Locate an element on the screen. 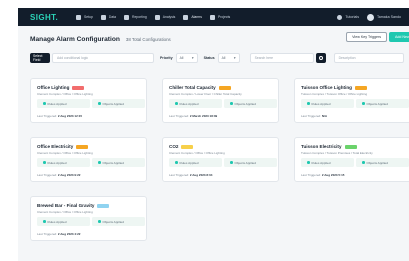 Image resolution: width=409 pixels, height=261 pixels. help-icon is located at coordinates (340, 17).